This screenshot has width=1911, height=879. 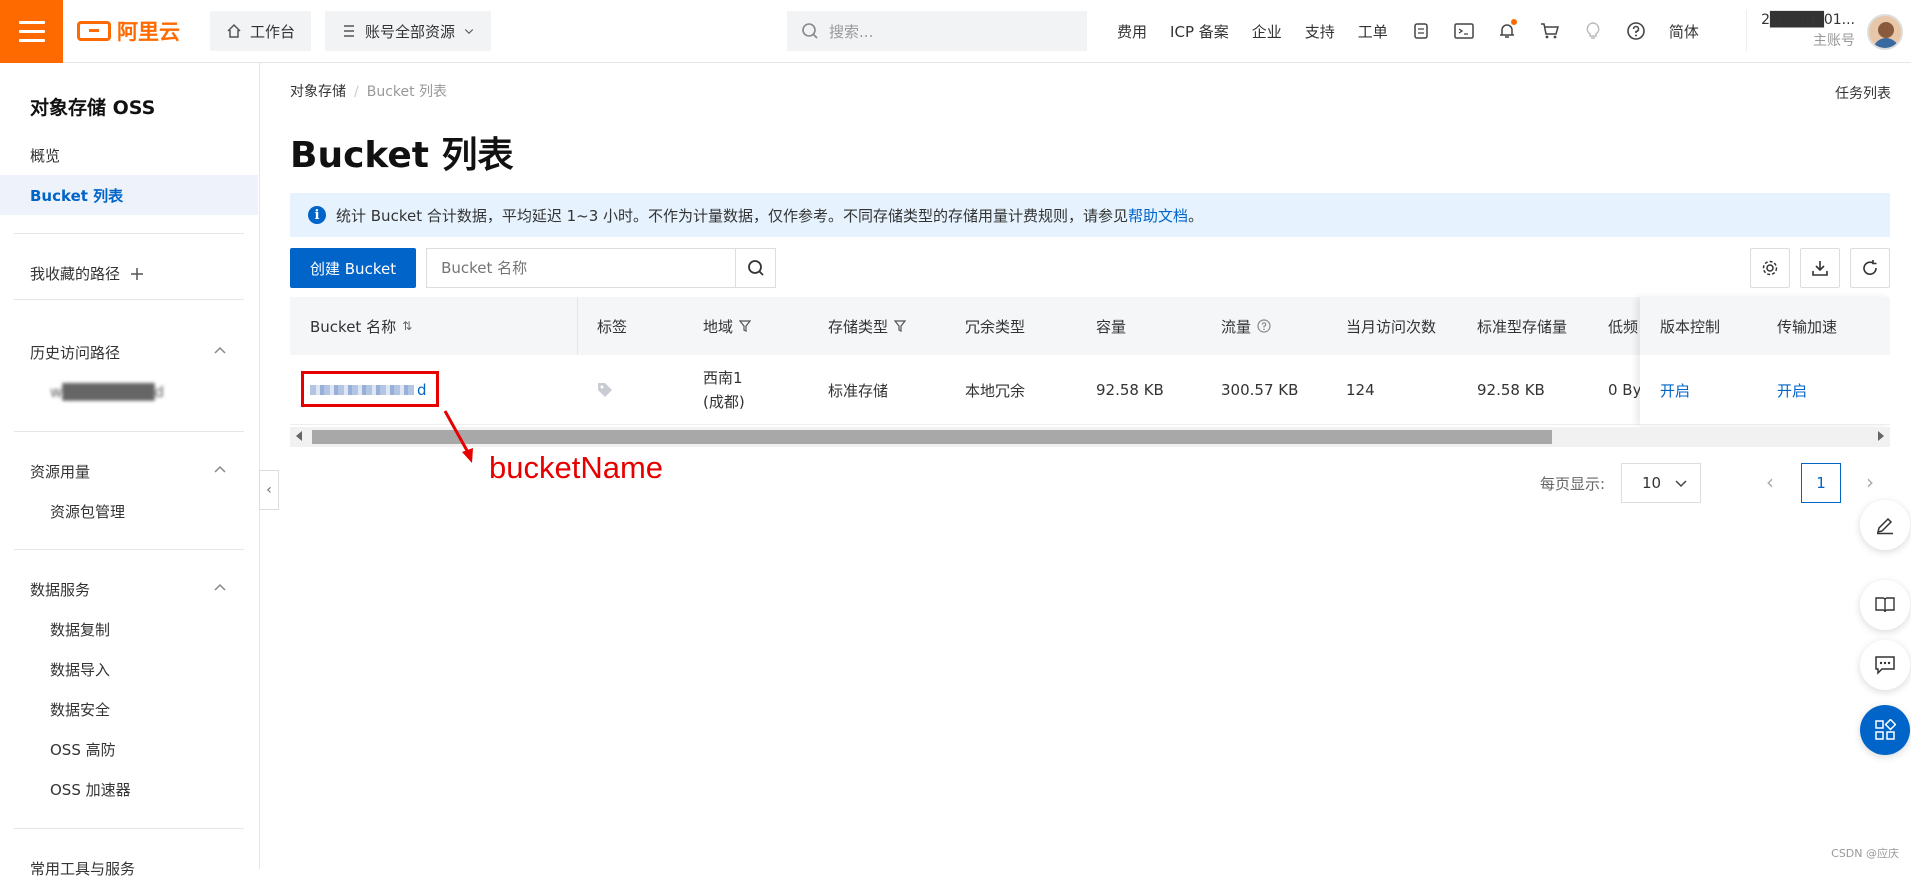 What do you see at coordinates (31, 31) in the screenshot?
I see `hamburger-menu-button` at bounding box center [31, 31].